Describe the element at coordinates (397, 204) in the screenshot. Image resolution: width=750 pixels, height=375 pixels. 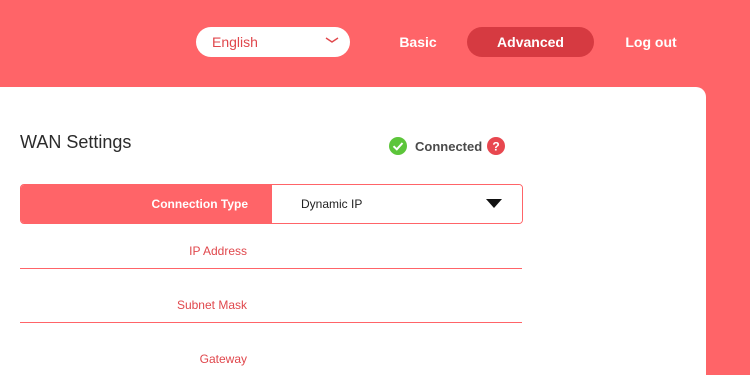
I see `connection-type-select: Dynamic IP` at that location.